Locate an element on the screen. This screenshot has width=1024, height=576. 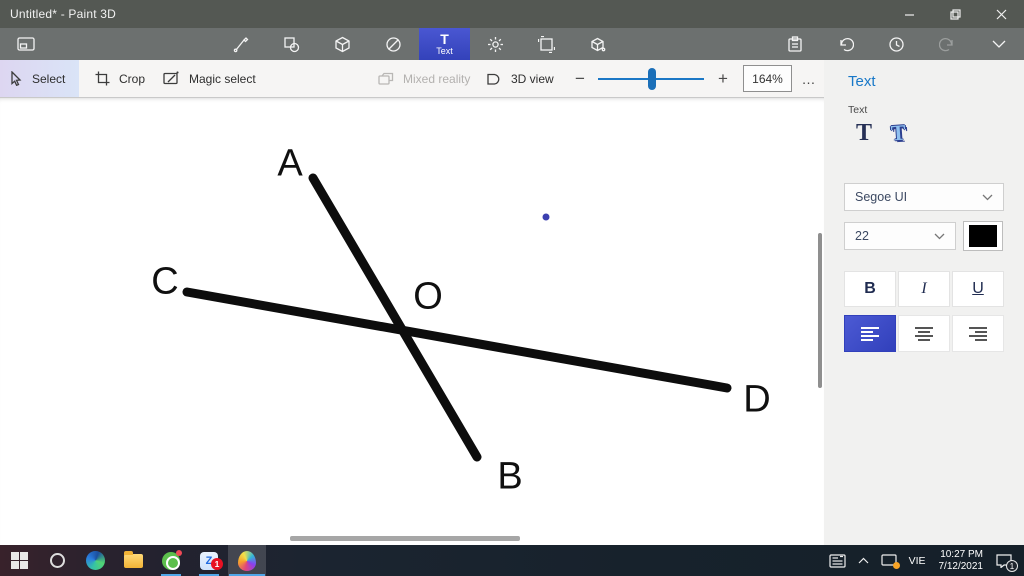
panel-section-label: Text is located at coordinates (858, 110).